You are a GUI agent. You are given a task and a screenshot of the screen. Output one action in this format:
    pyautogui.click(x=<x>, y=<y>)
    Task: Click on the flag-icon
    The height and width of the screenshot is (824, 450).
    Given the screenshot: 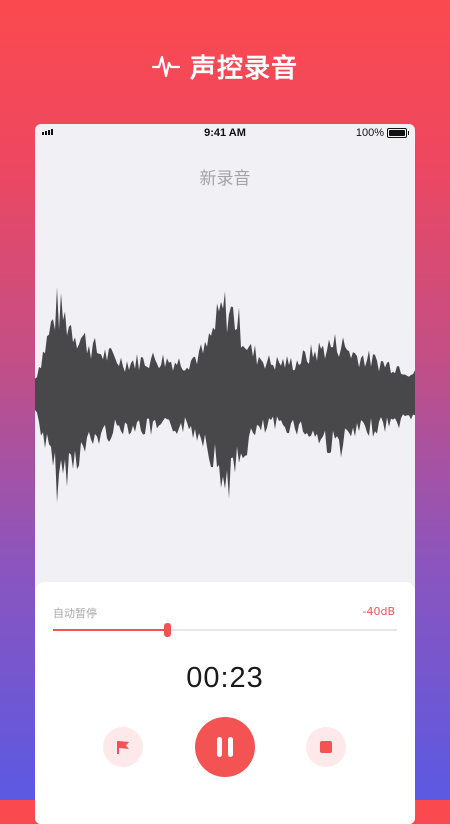 What is the action you would take?
    pyautogui.click(x=123, y=747)
    